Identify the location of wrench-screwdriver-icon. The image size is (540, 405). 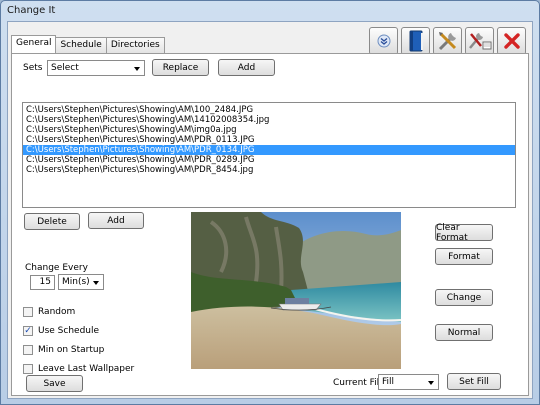
(479, 41).